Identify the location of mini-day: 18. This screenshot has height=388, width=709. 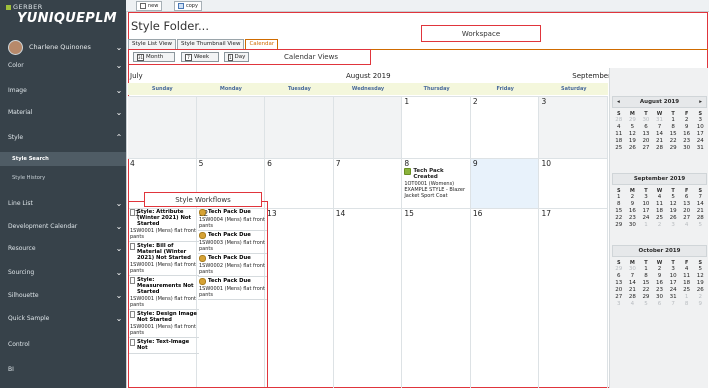
(687, 283).